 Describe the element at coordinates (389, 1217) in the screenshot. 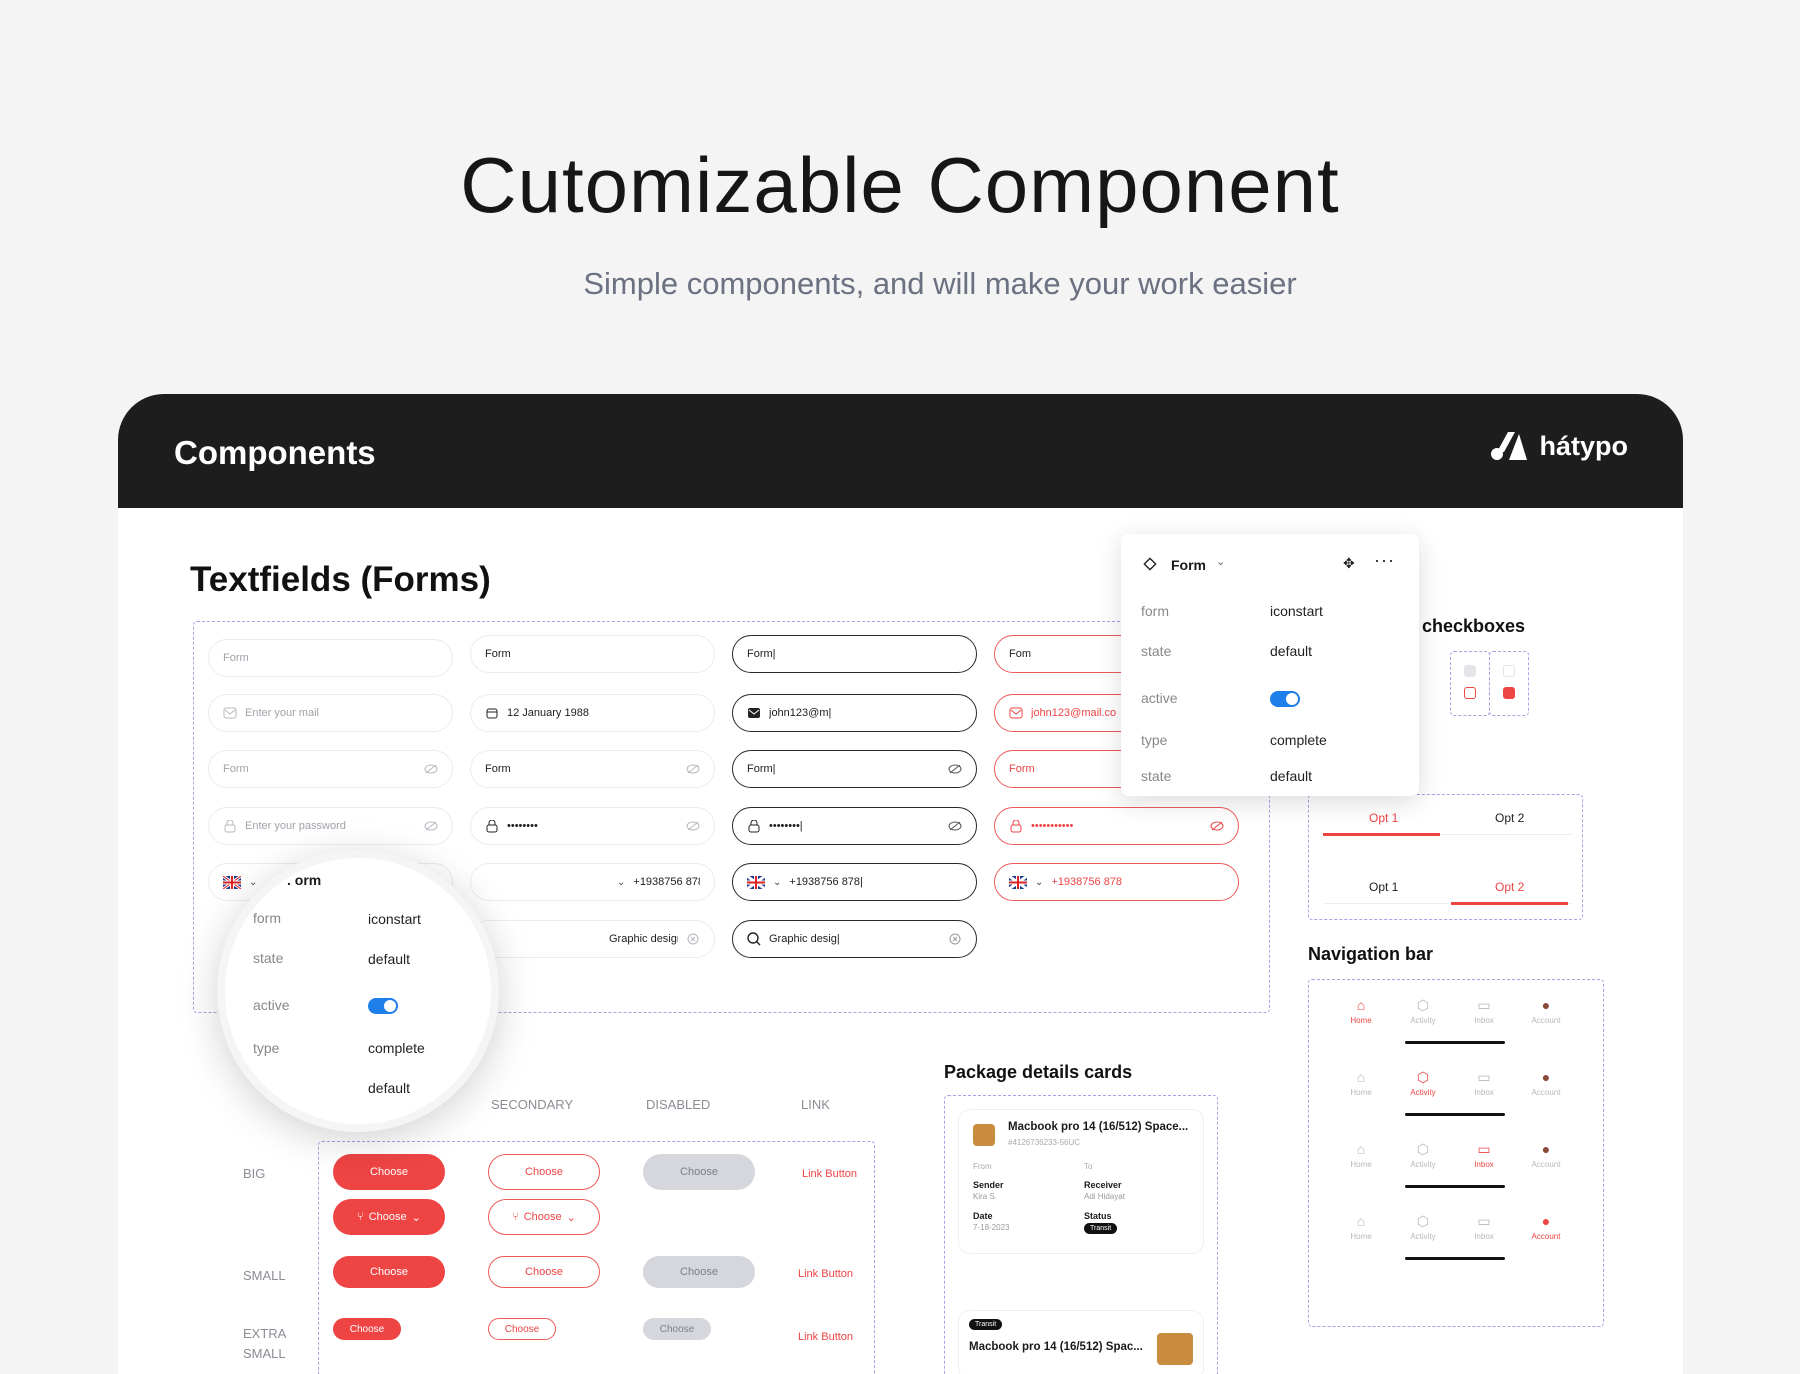

I see `primary-button: ⑂ Choose ⌄` at that location.